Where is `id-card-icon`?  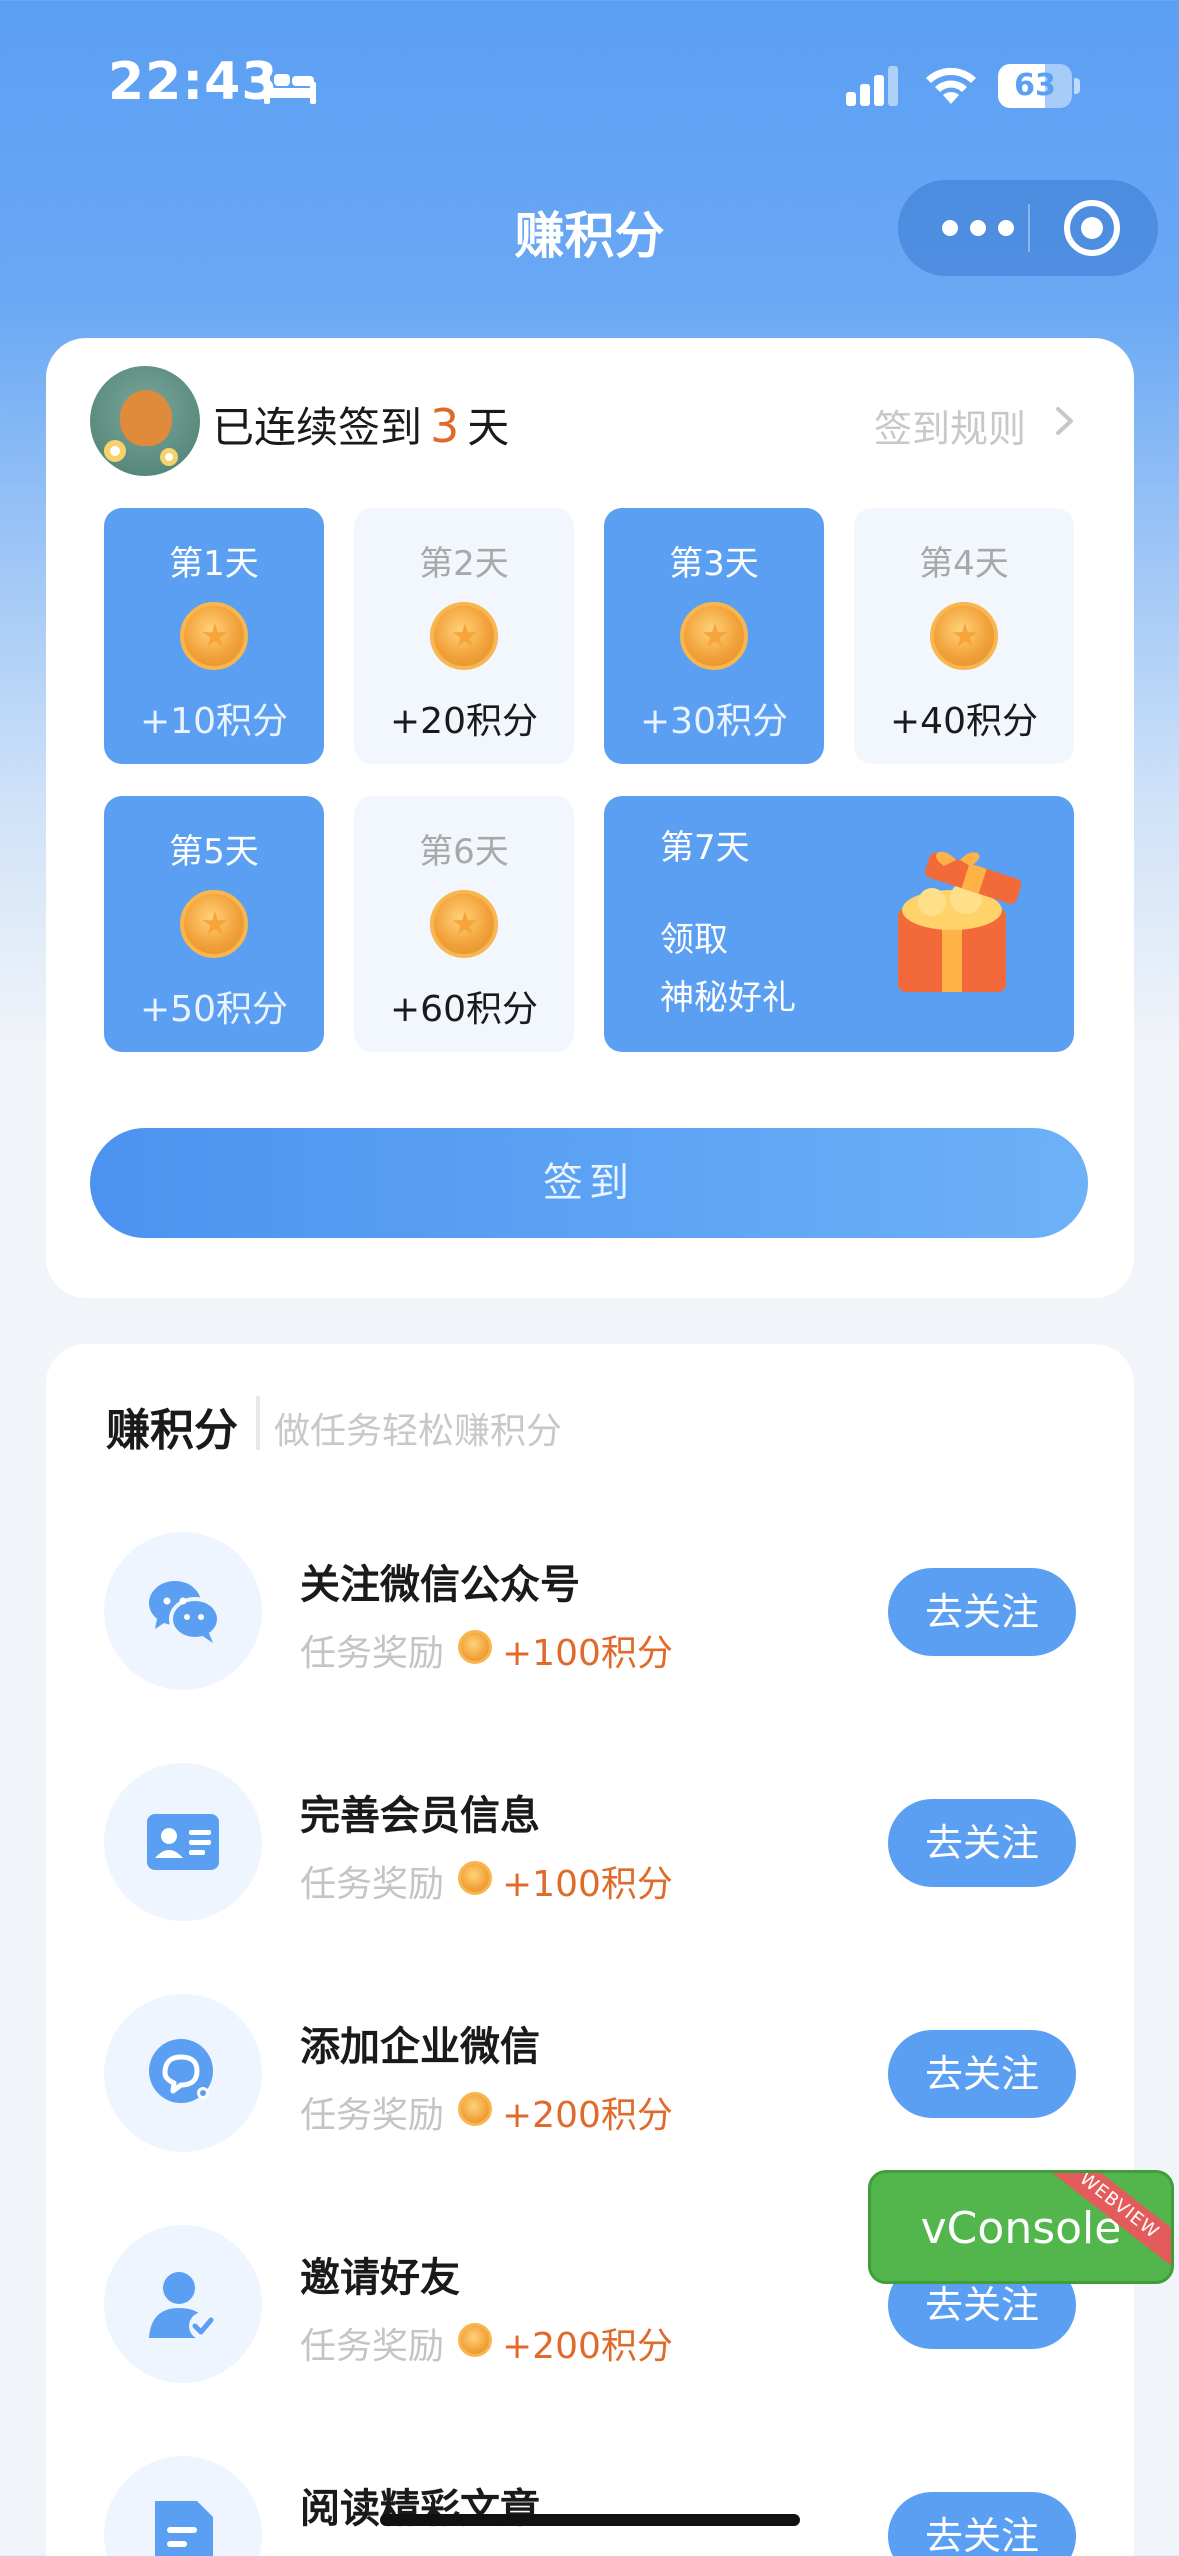
id-card-icon is located at coordinates (183, 1842).